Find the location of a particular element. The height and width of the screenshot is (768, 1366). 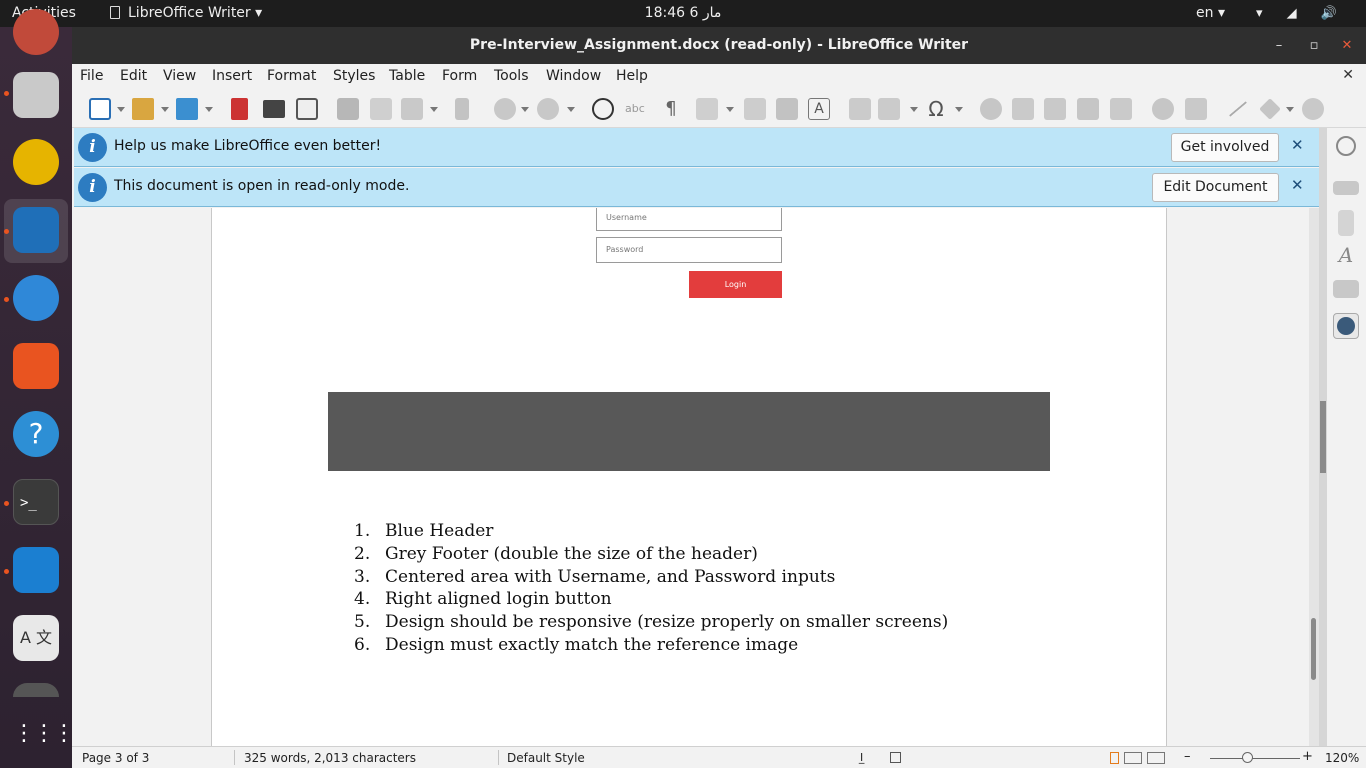

zoom-slider is located at coordinates (1255, 758).